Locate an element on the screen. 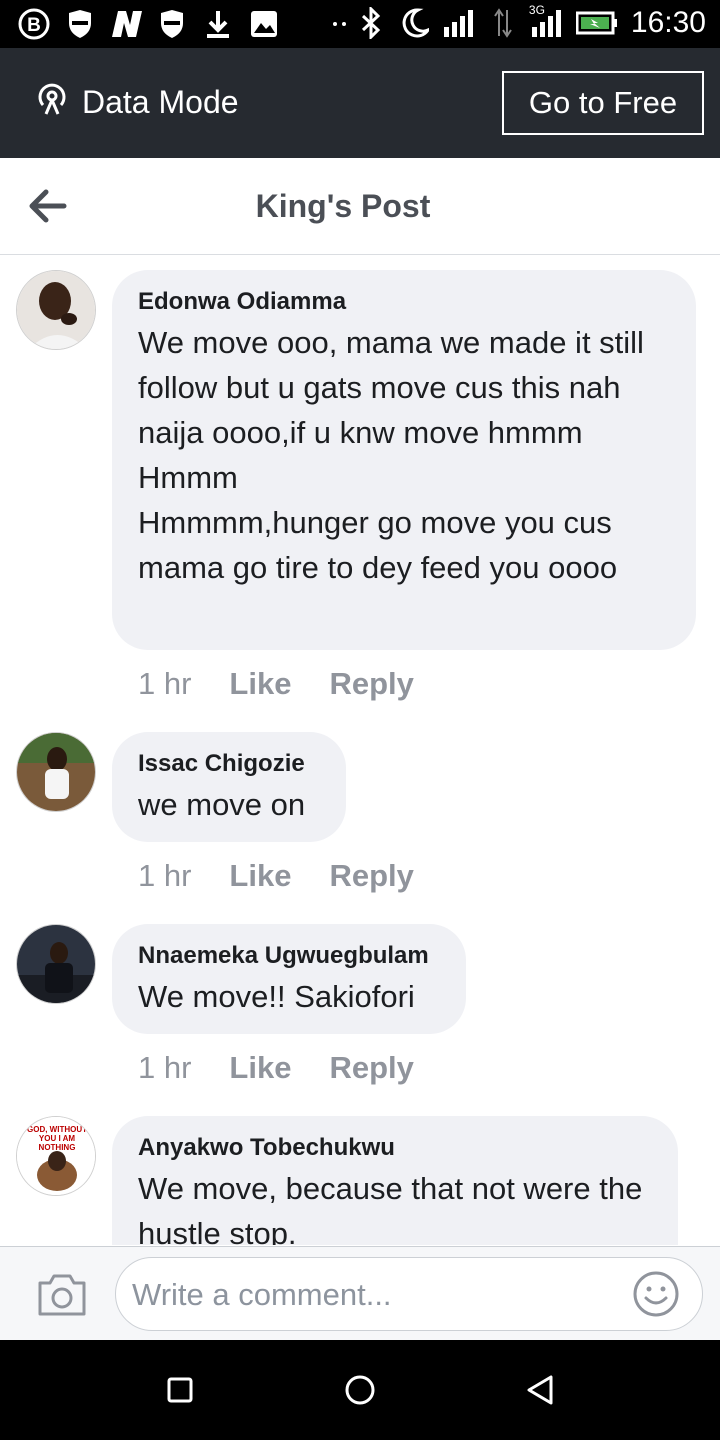 This screenshot has width=720, height=1440. comment-bubble: Nnaemeka Ugwuegbulam We move!! Sakiofori is located at coordinates (289, 979).